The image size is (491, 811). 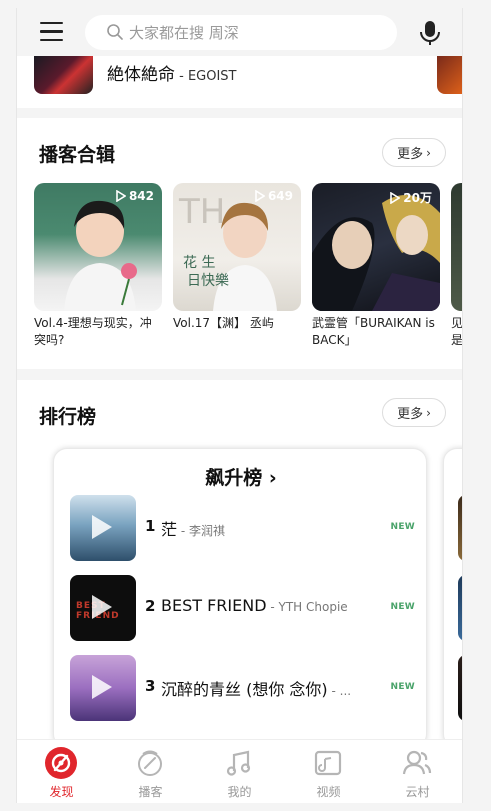 I want to click on nav-label: 我的, so click(x=239, y=792).